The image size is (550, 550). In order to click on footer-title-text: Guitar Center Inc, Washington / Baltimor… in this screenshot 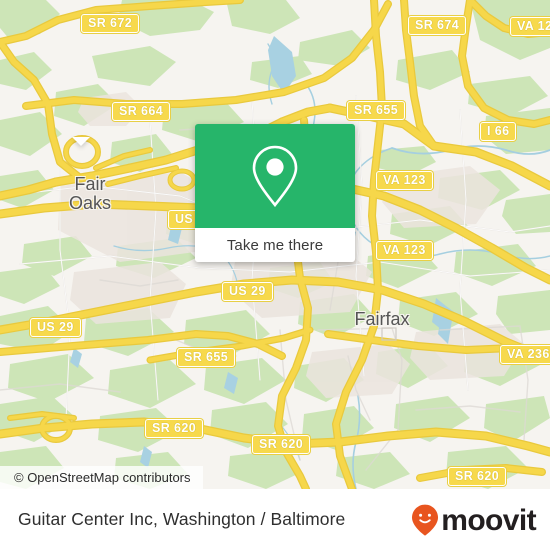, I will do `click(182, 519)`.